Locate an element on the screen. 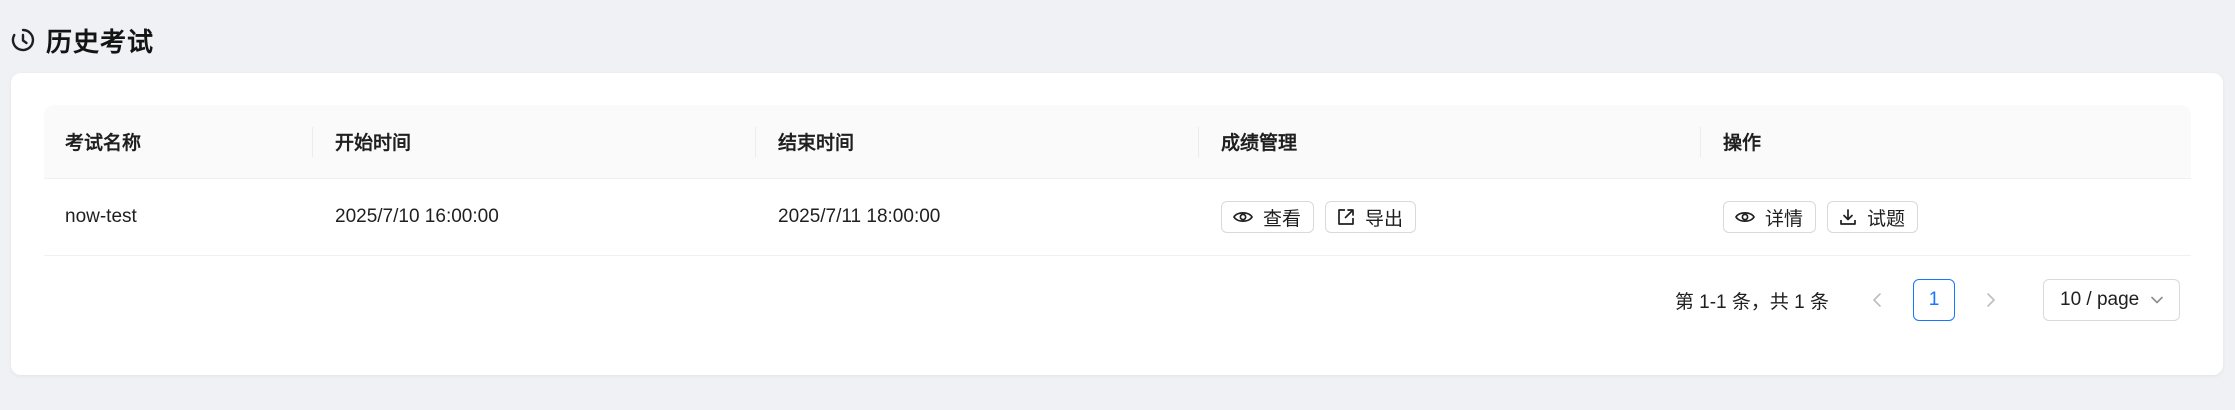 The height and width of the screenshot is (410, 2235). page-title: 历史考试 is located at coordinates (100, 41).